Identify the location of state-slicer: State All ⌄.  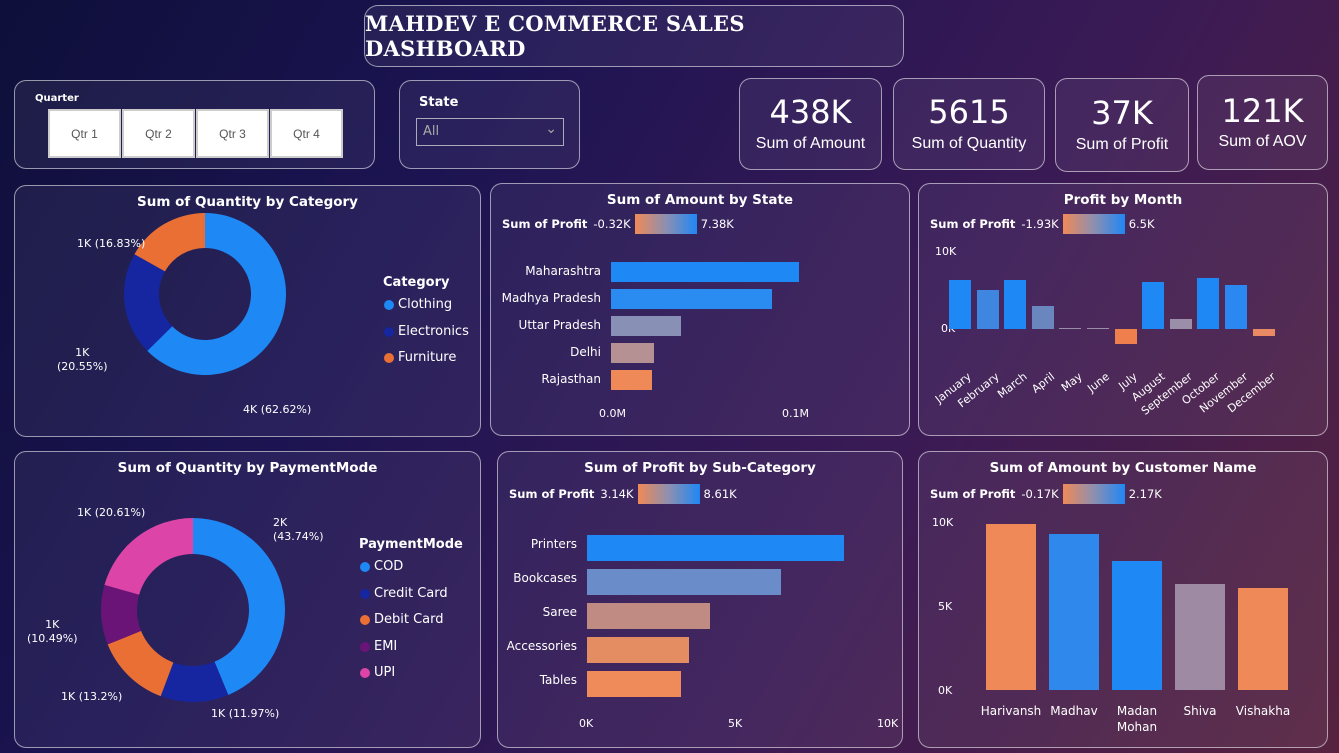
(489, 124).